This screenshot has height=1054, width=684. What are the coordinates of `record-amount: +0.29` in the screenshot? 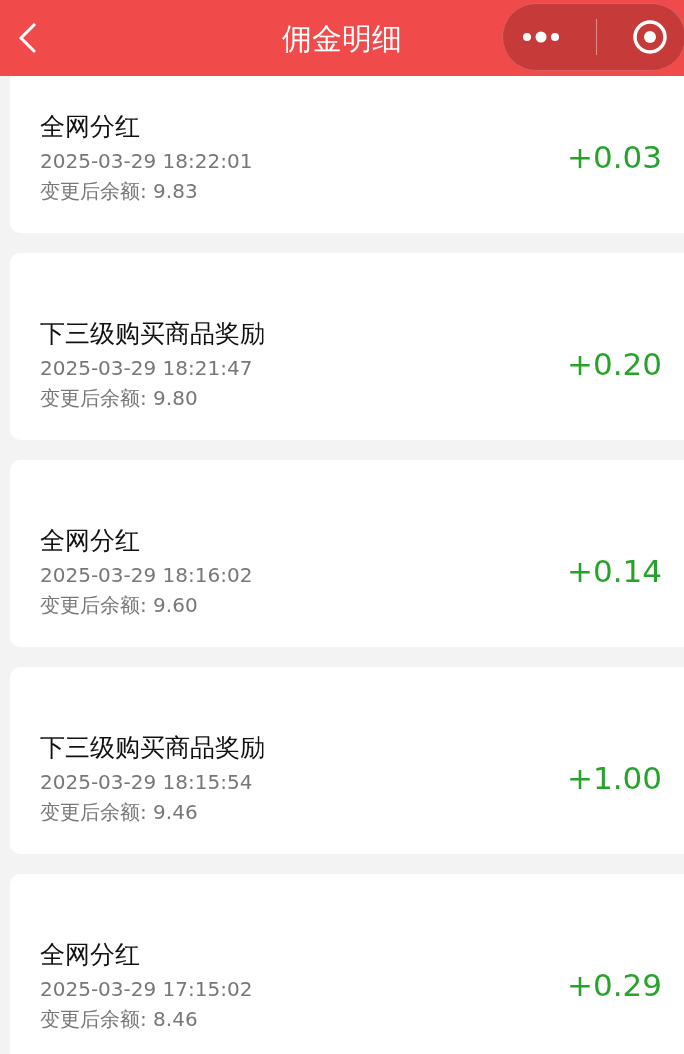 It's located at (614, 986).